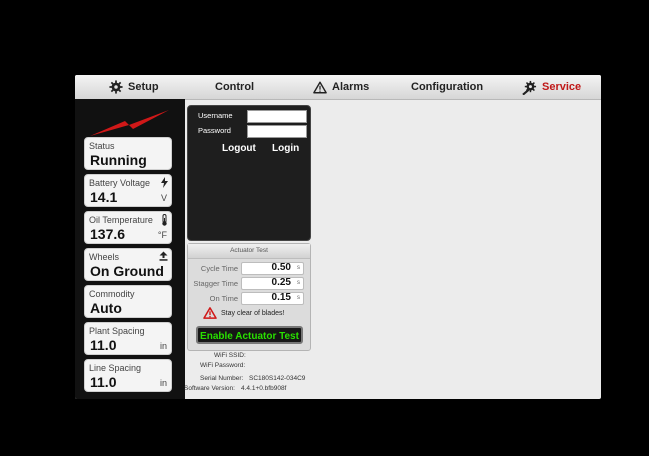  What do you see at coordinates (249, 335) in the screenshot?
I see `enable-actuator-test-button: Enable Actuator Test` at bounding box center [249, 335].